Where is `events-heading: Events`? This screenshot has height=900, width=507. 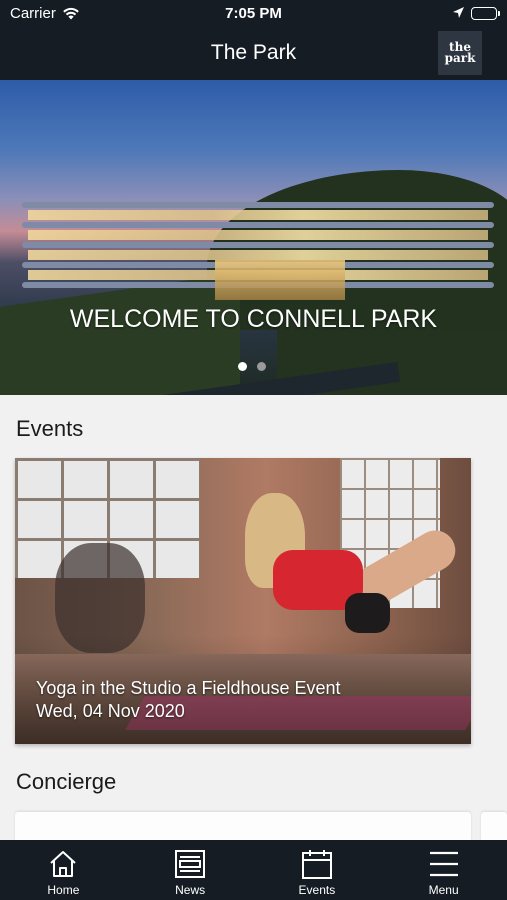 events-heading: Events is located at coordinates (50, 428).